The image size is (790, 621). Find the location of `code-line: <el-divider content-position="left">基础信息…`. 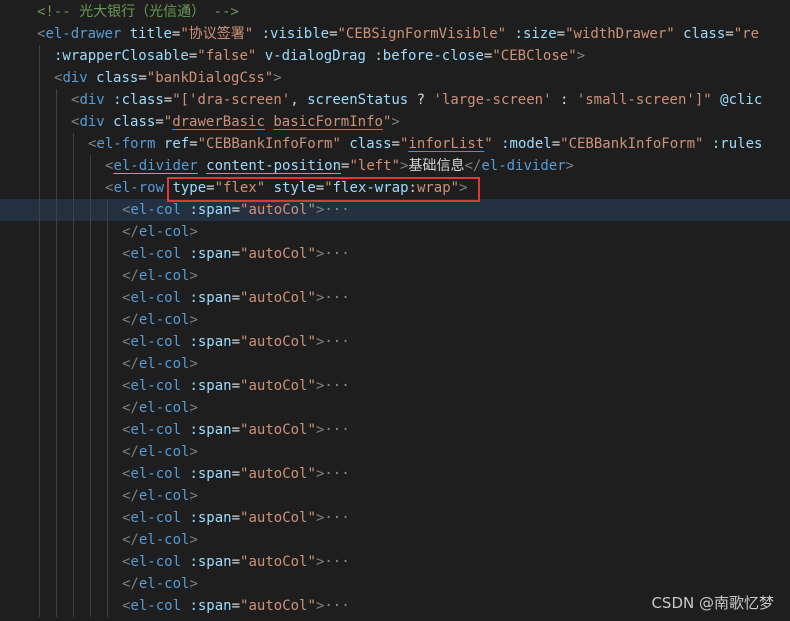

code-line: <el-divider content-position="left">基础信息… is located at coordinates (395, 166).